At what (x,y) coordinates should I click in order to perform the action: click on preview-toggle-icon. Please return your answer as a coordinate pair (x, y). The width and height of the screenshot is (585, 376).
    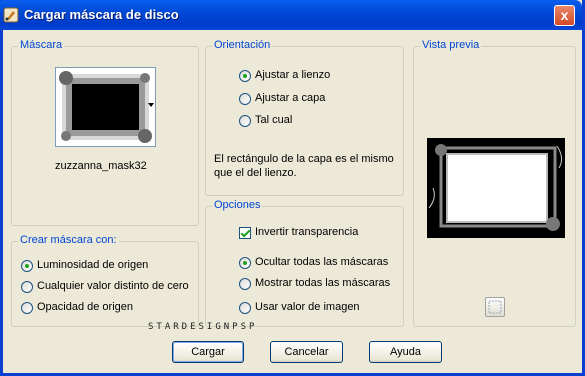
    Looking at the image, I should click on (495, 307).